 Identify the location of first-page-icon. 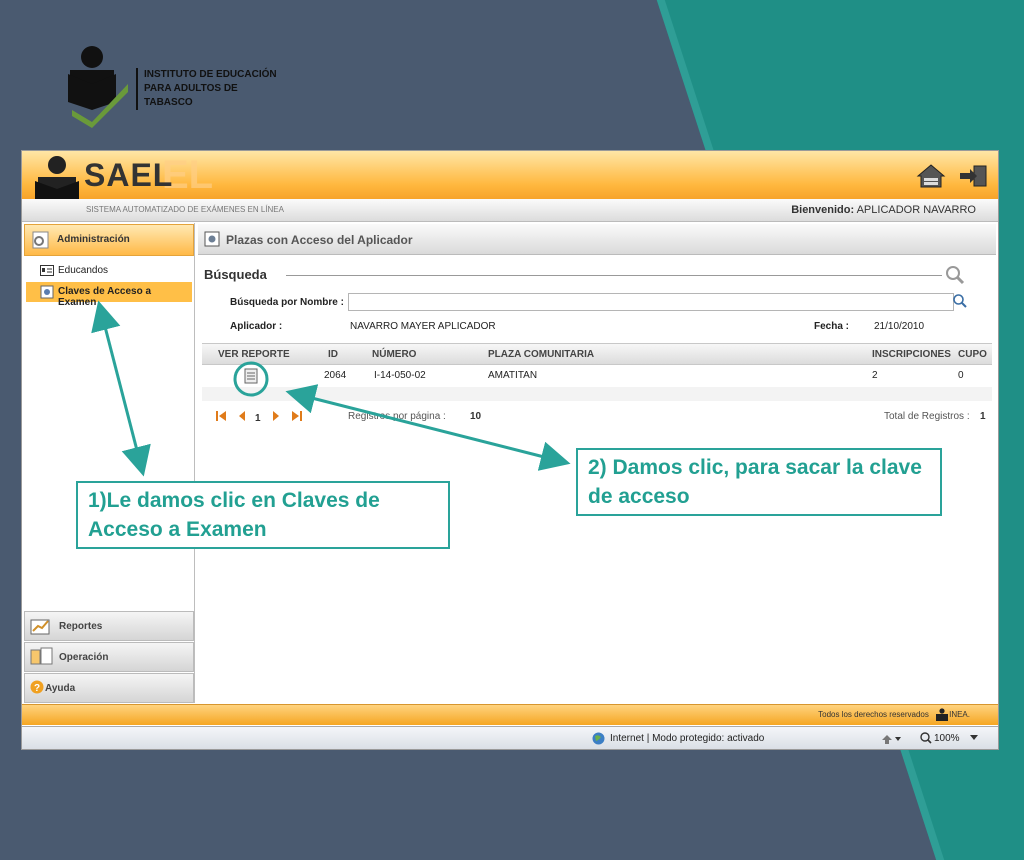
(221, 416).